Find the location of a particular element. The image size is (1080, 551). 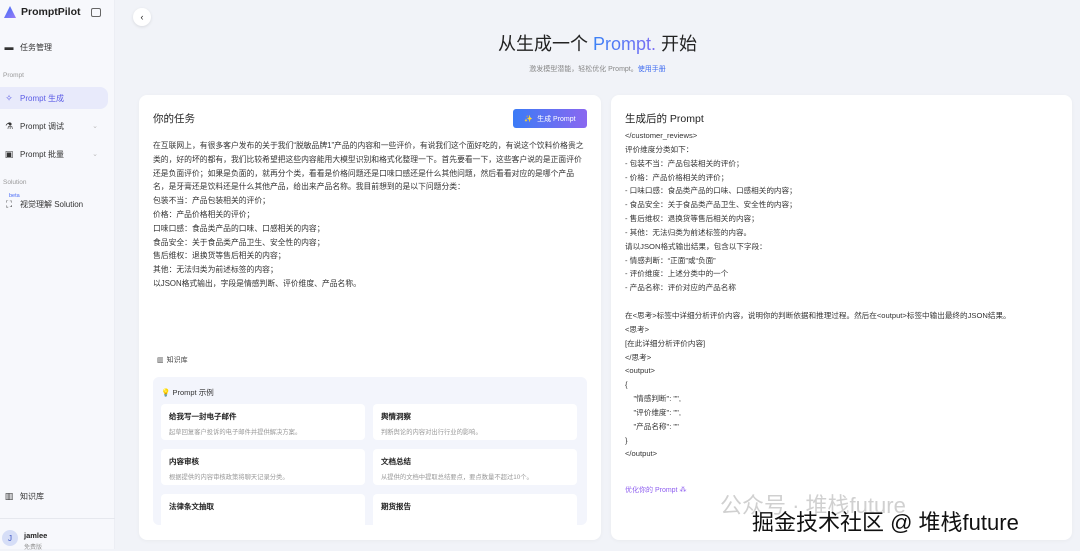

sidebar-item-vision-solution: ⛶ 视觉理解 Solution is located at coordinates (54, 204).